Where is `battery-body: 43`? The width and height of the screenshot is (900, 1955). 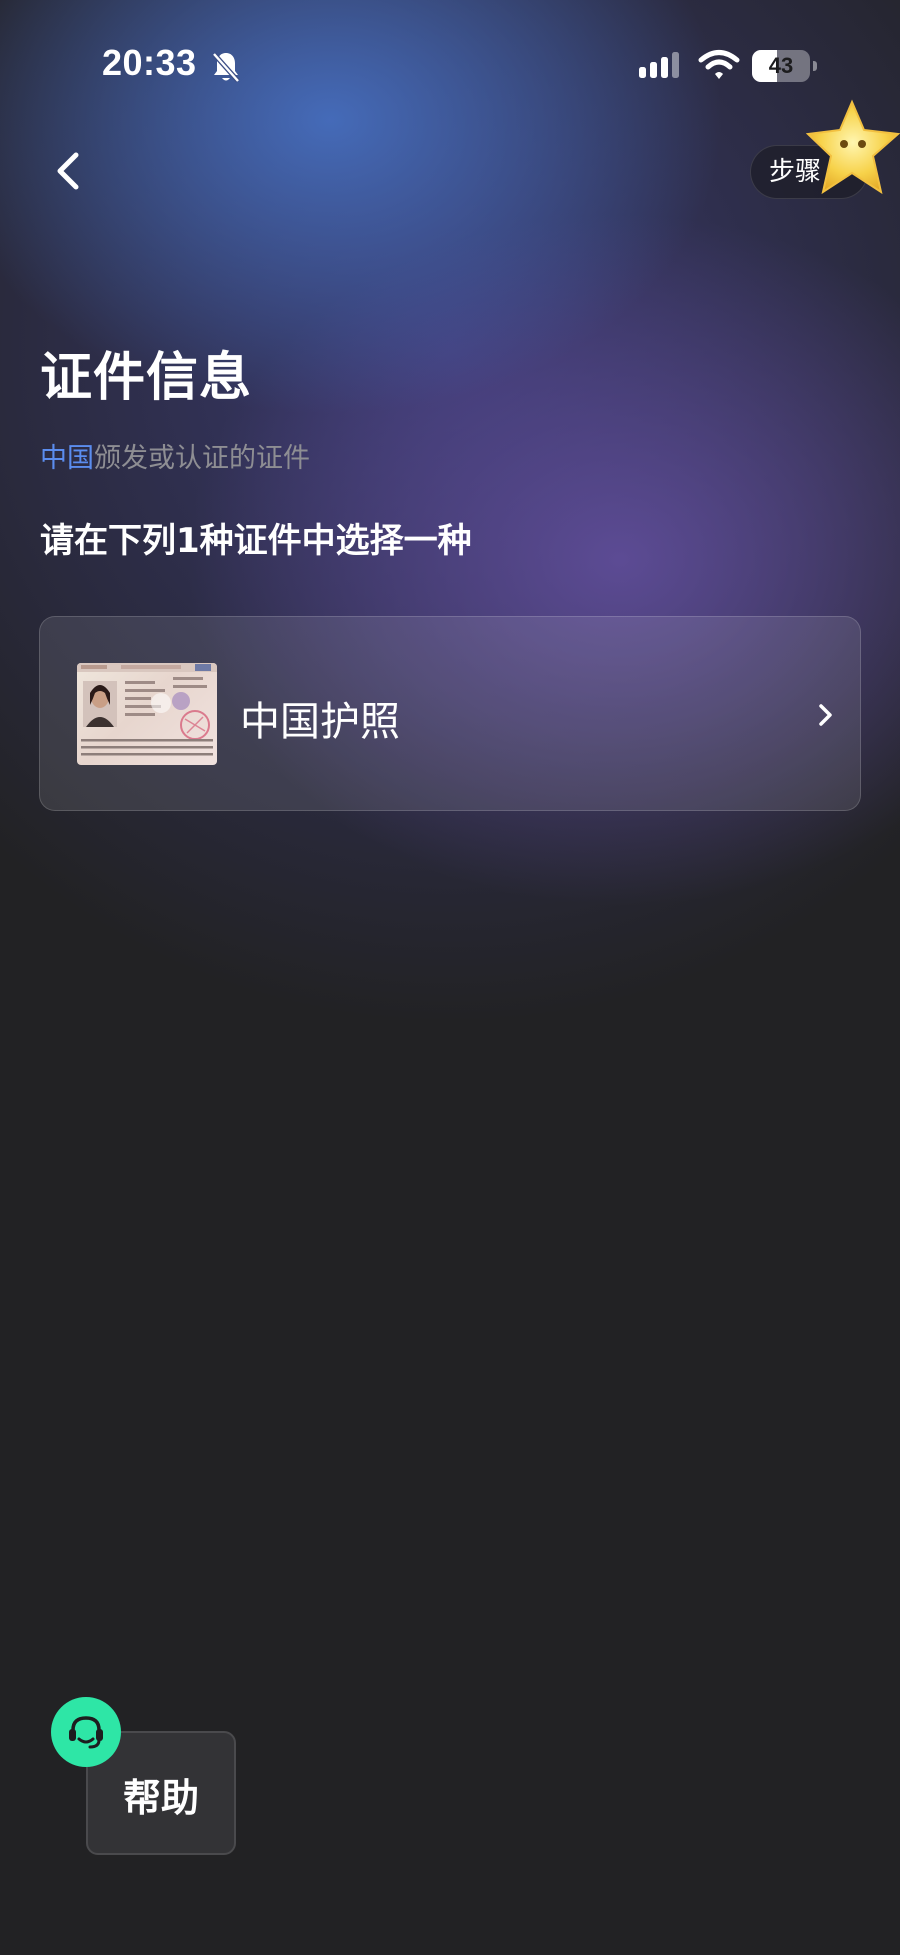 battery-body: 43 is located at coordinates (781, 66).